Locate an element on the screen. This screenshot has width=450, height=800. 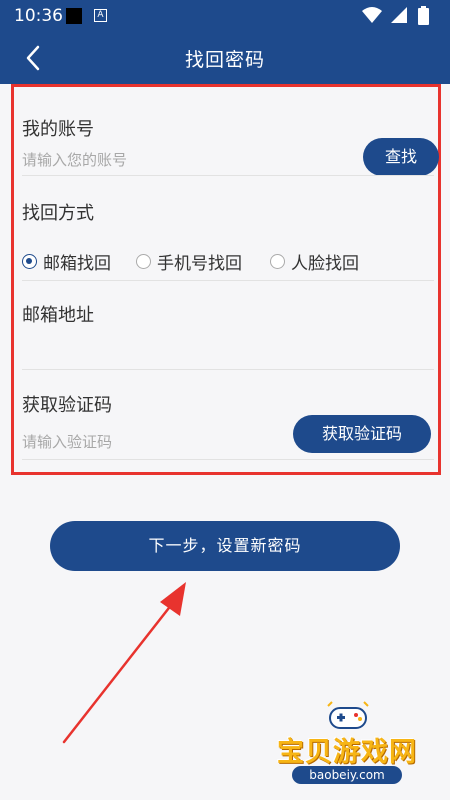
radio-face: 人脸找回 is located at coordinates (314, 261).